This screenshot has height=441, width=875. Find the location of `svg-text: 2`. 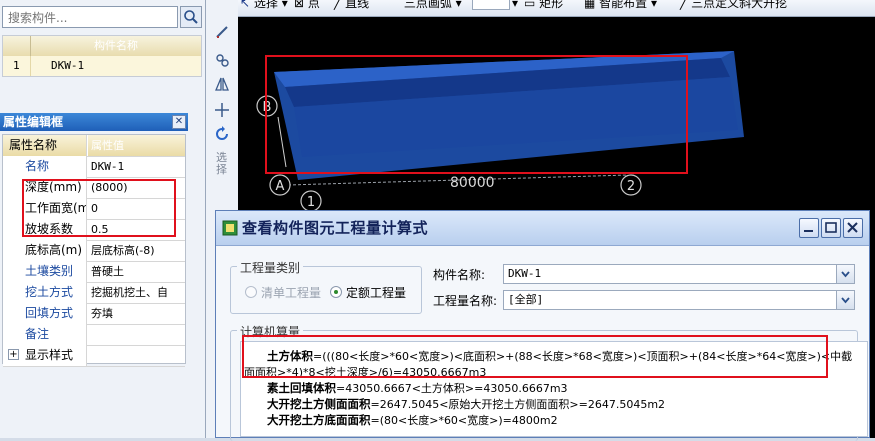

svg-text: 2 is located at coordinates (631, 186).